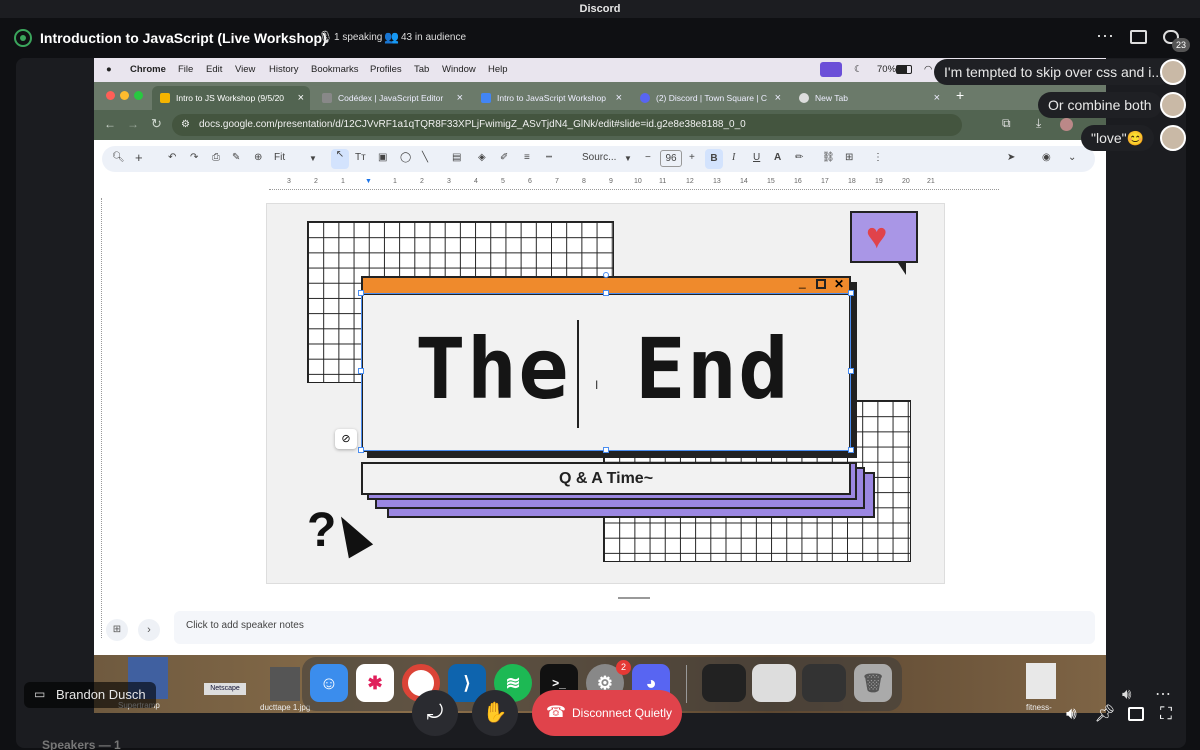 This screenshot has width=1200, height=750. Describe the element at coordinates (1046, 157) in the screenshot. I see `record-icon: ◉` at that location.